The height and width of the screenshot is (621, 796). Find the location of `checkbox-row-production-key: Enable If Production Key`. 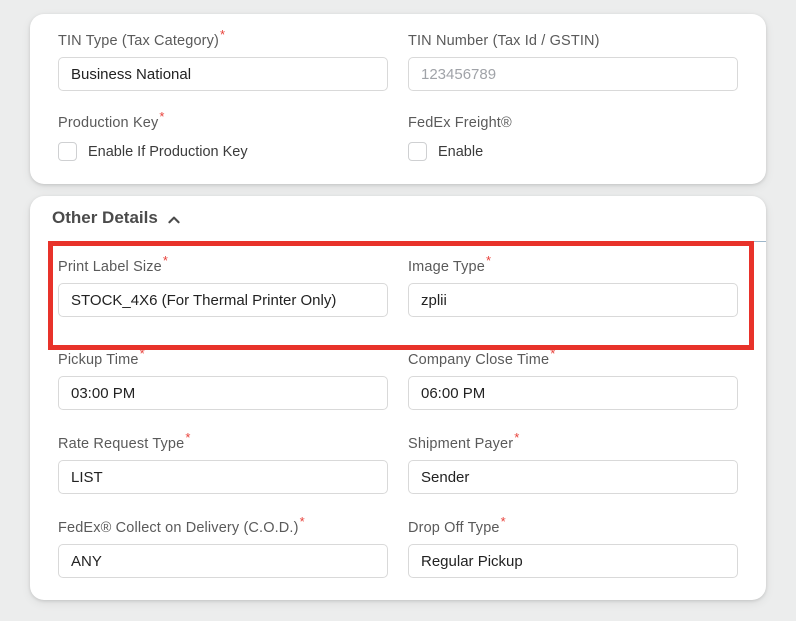

checkbox-row-production-key: Enable If Production Key is located at coordinates (223, 151).